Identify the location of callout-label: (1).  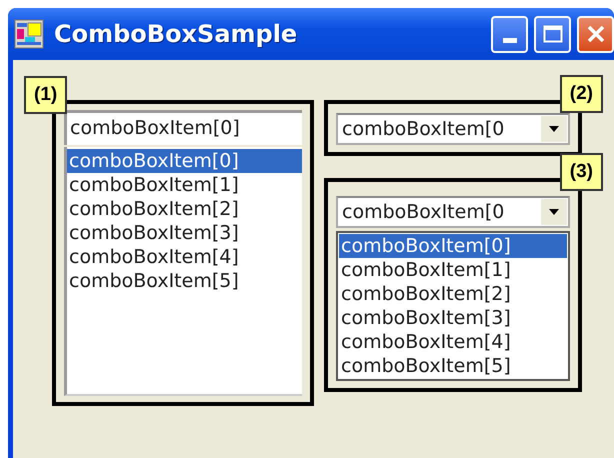
(46, 95).